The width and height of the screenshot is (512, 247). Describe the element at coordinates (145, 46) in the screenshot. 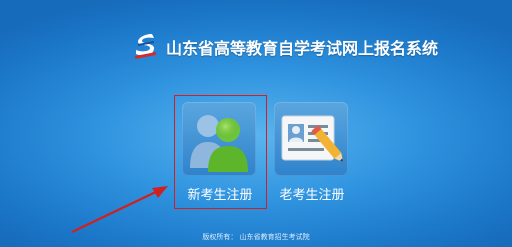

I see `province-logo-icon` at that location.